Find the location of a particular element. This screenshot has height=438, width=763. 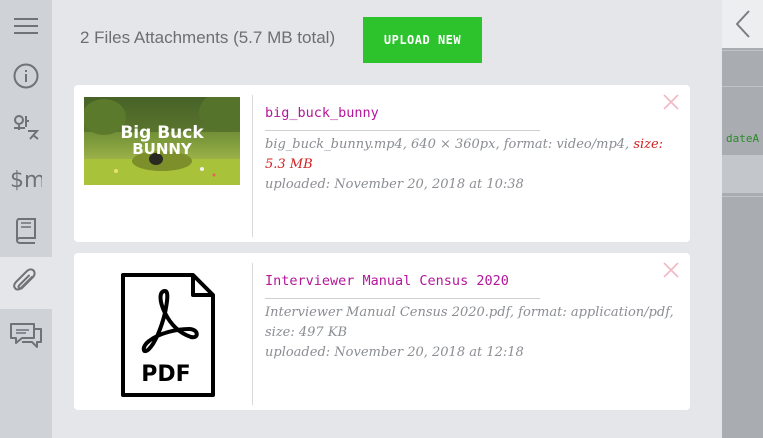

upload-new-button: UPLOAD NEW is located at coordinates (422, 40).